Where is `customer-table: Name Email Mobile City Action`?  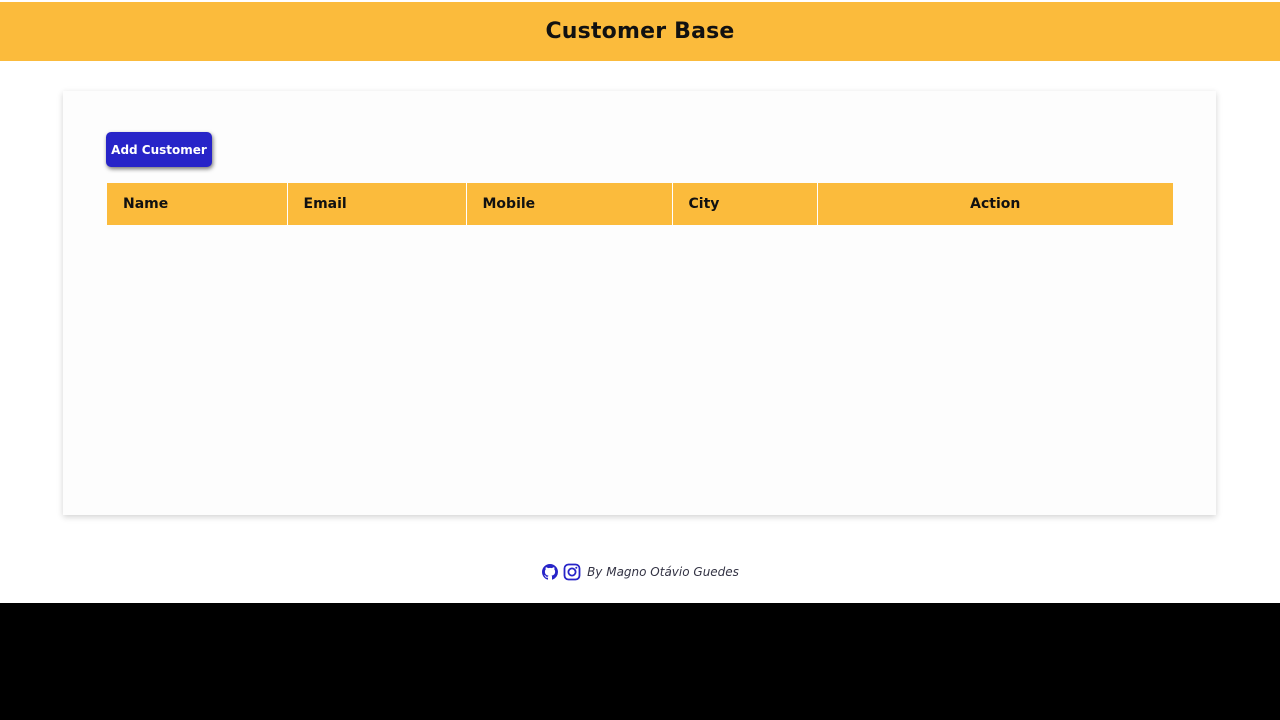 customer-table: Name Email Mobile City Action is located at coordinates (640, 204).